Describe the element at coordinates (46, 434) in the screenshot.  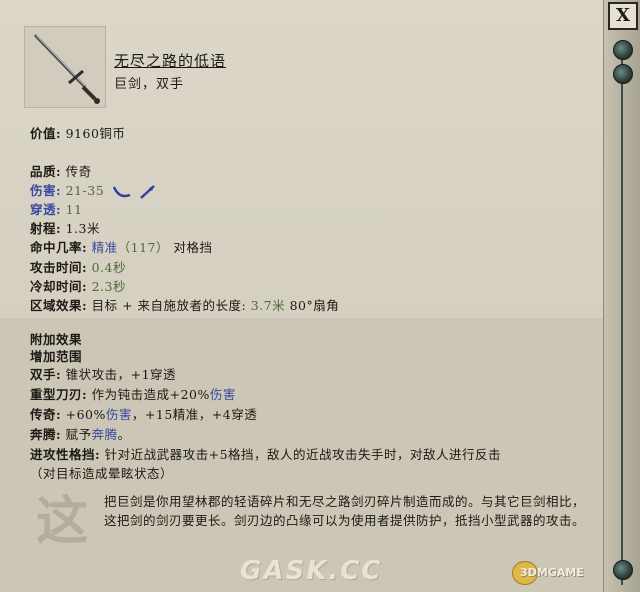
I see `effect-label: 奔腾:` at that location.